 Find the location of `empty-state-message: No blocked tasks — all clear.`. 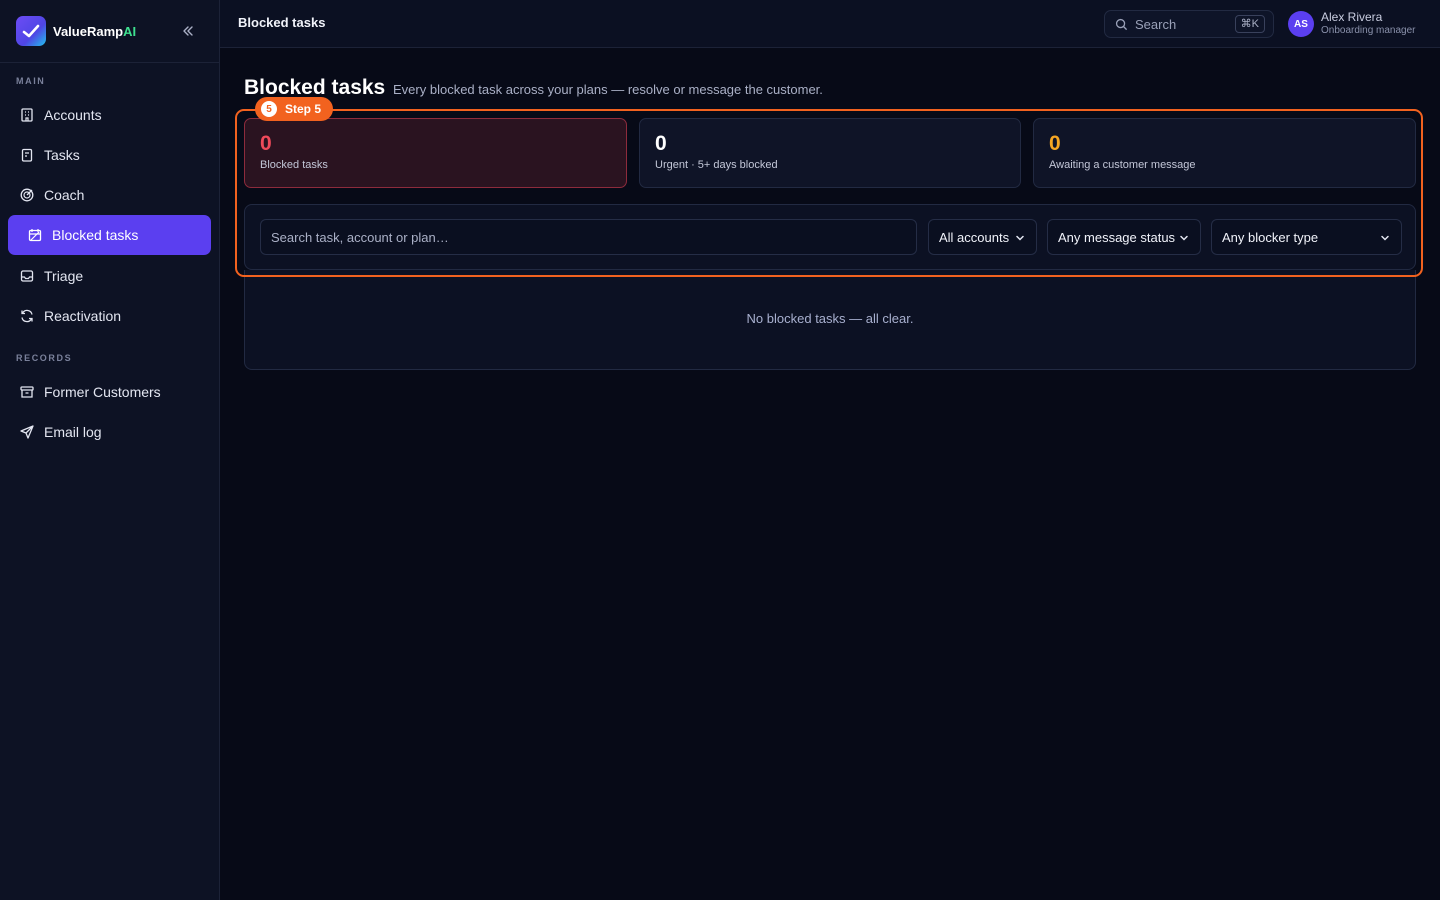

empty-state-message: No blocked tasks — all clear. is located at coordinates (830, 318).